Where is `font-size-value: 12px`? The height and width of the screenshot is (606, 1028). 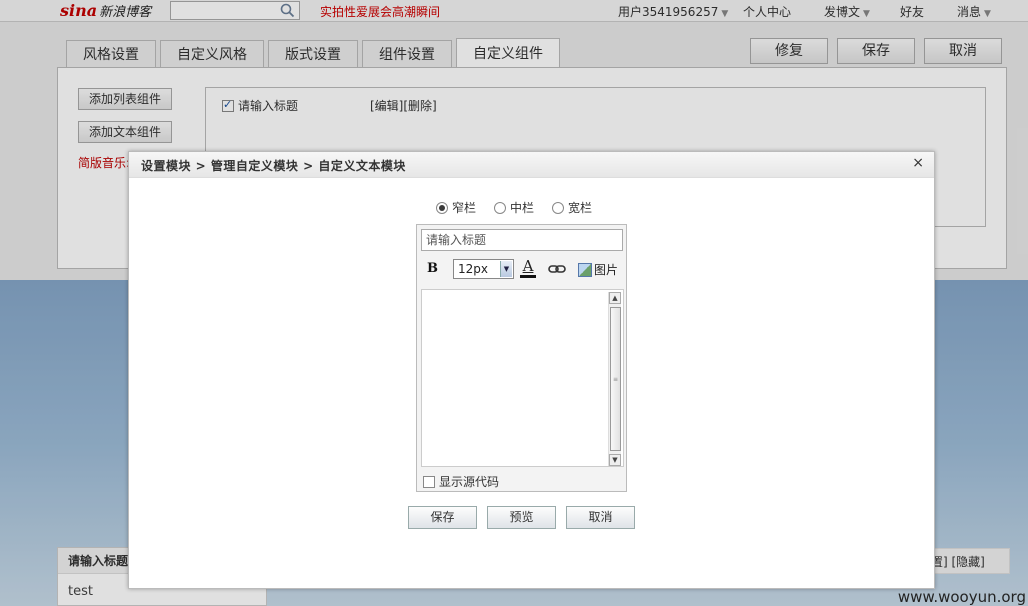
font-size-value: 12px is located at coordinates (473, 269).